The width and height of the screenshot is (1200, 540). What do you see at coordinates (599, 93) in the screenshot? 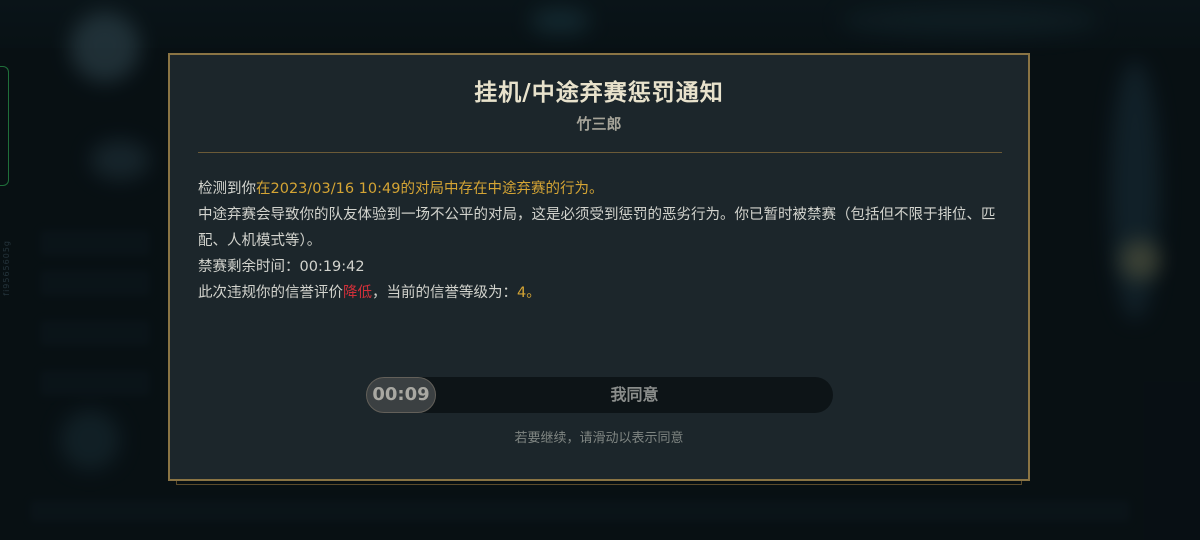
I see `dialog-title: 挂机/中途弃赛惩罚通知` at bounding box center [599, 93].